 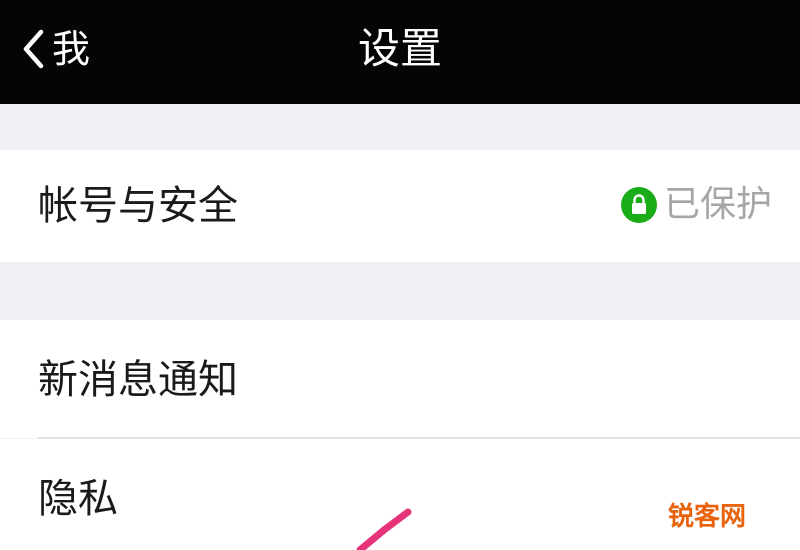 I want to click on cell-label: 帐号与安全, so click(x=138, y=206).